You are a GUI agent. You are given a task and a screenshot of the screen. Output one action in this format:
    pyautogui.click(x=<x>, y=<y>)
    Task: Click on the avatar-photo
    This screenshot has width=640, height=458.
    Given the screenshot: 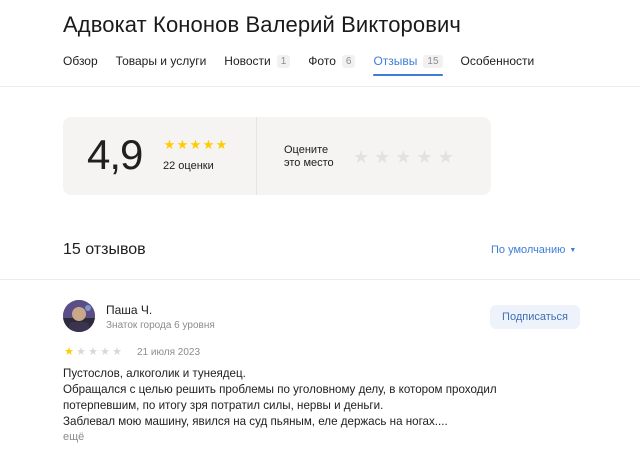 What is the action you would take?
    pyautogui.click(x=79, y=316)
    